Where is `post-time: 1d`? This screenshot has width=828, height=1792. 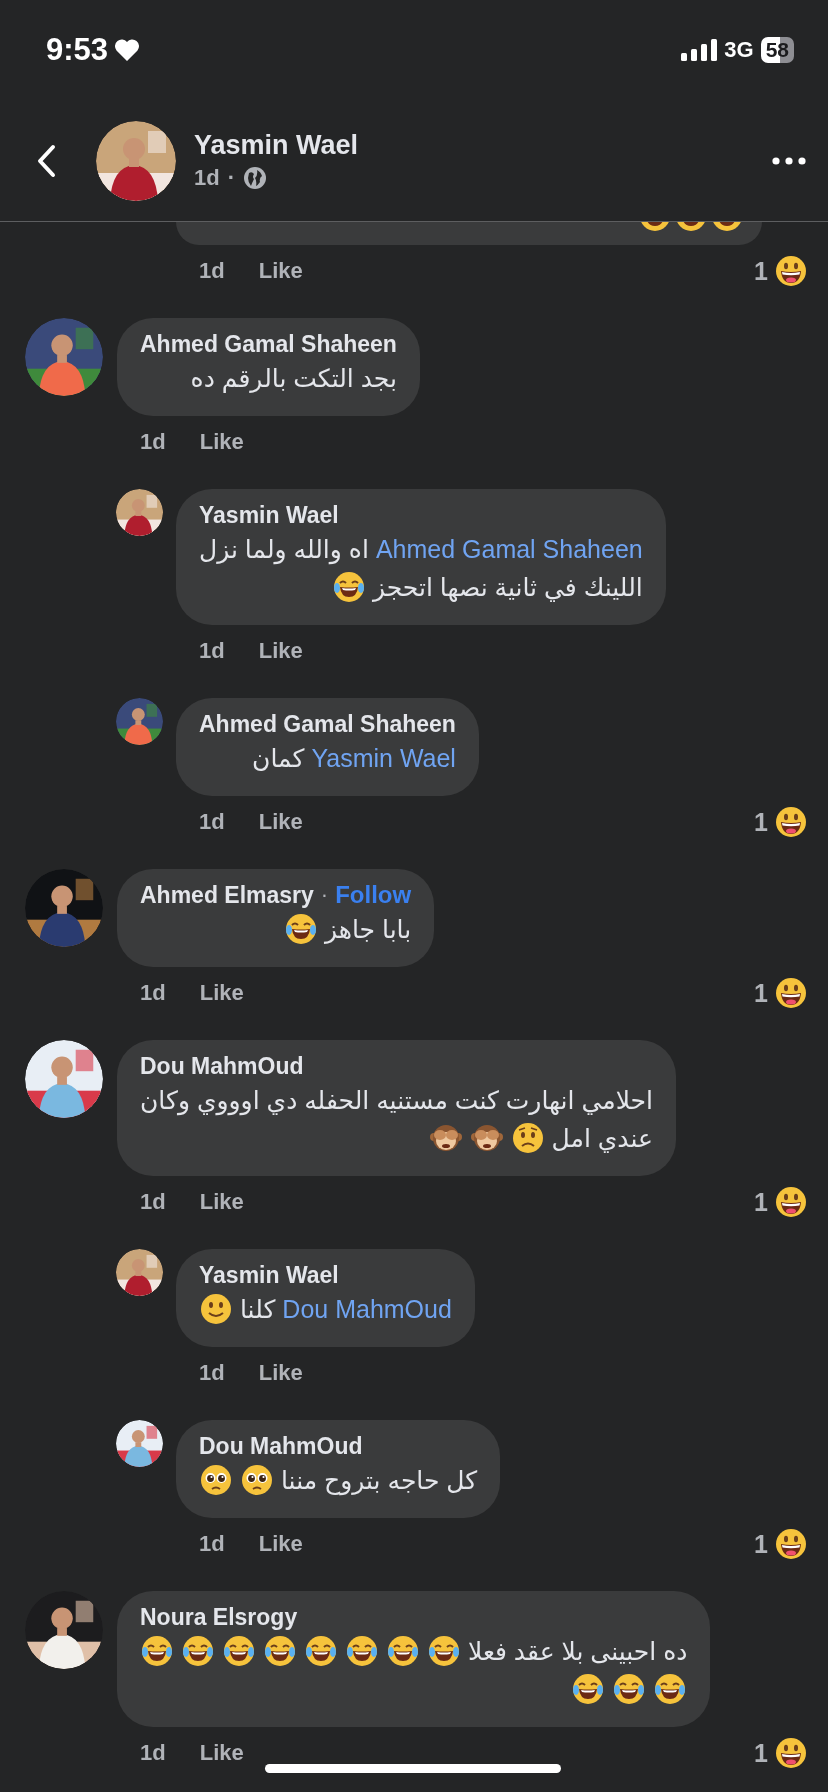
post-time: 1d is located at coordinates (207, 178).